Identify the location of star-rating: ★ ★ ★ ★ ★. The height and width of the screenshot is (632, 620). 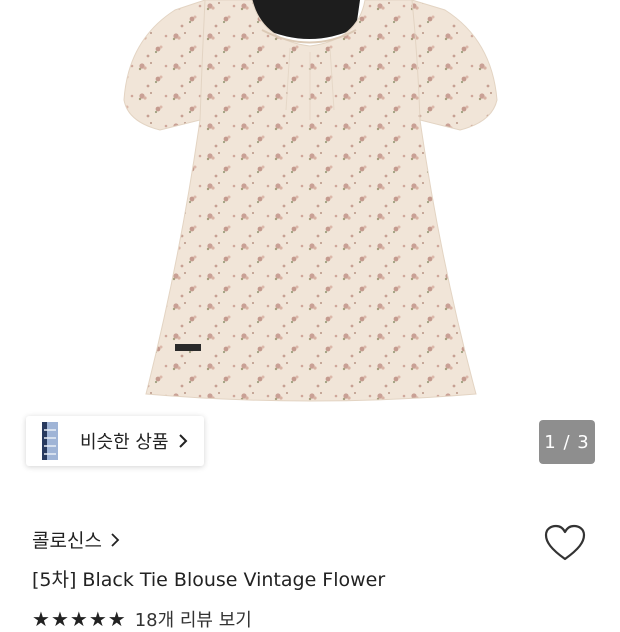
(79, 619).